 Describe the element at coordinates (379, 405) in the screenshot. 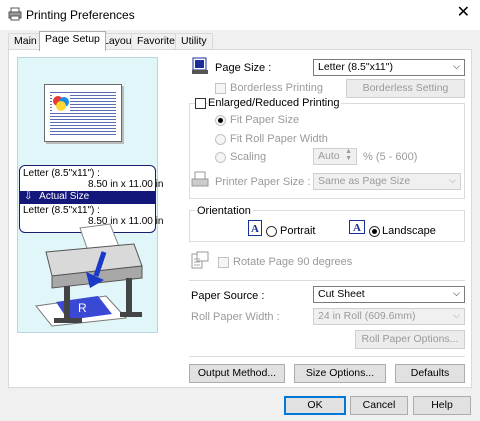

I see `cancel-button: Cancel` at that location.